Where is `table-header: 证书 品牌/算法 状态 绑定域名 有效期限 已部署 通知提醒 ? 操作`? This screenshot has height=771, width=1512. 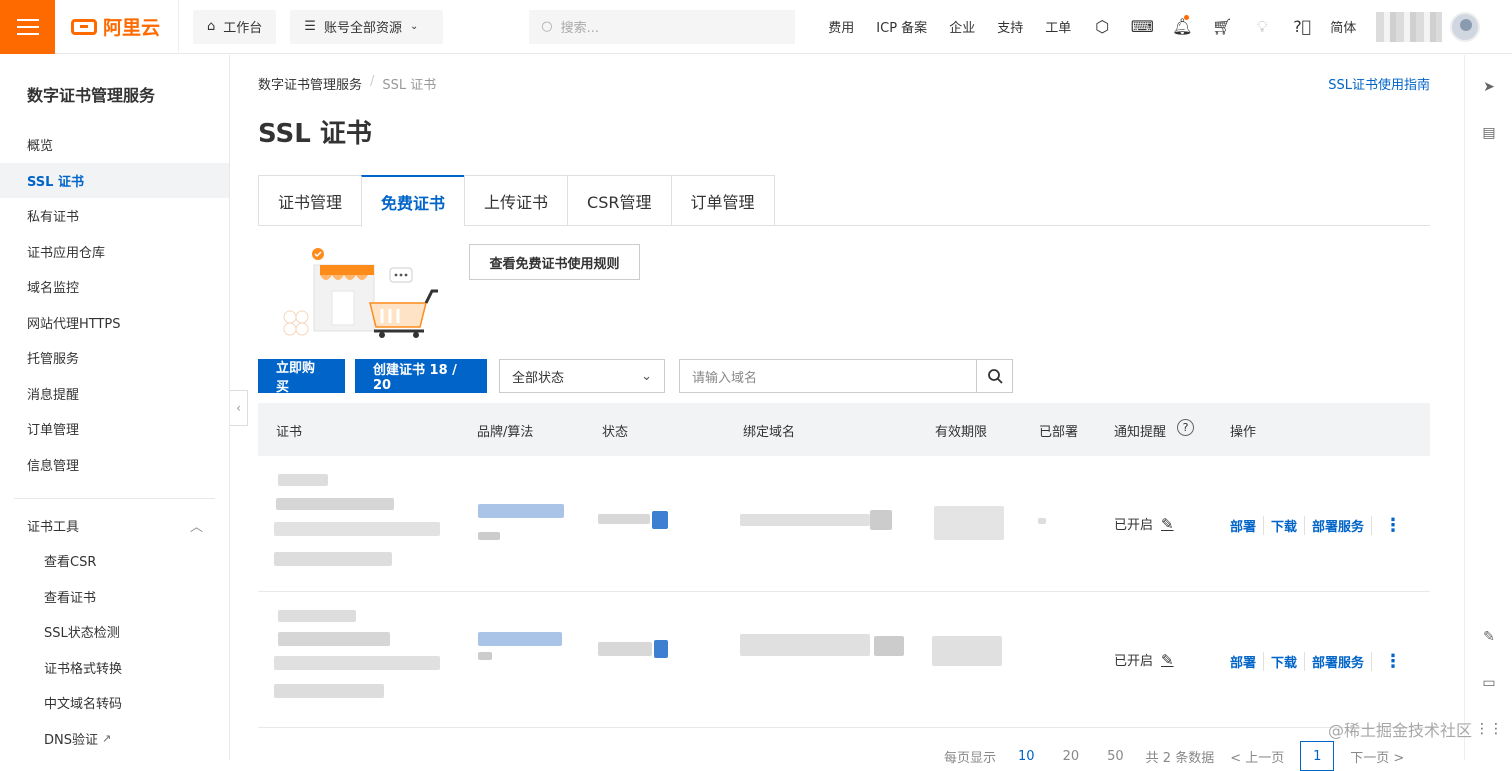 table-header: 证书 品牌/算法 状态 绑定域名 有效期限 已部署 通知提醒 ? 操作 is located at coordinates (844, 429).